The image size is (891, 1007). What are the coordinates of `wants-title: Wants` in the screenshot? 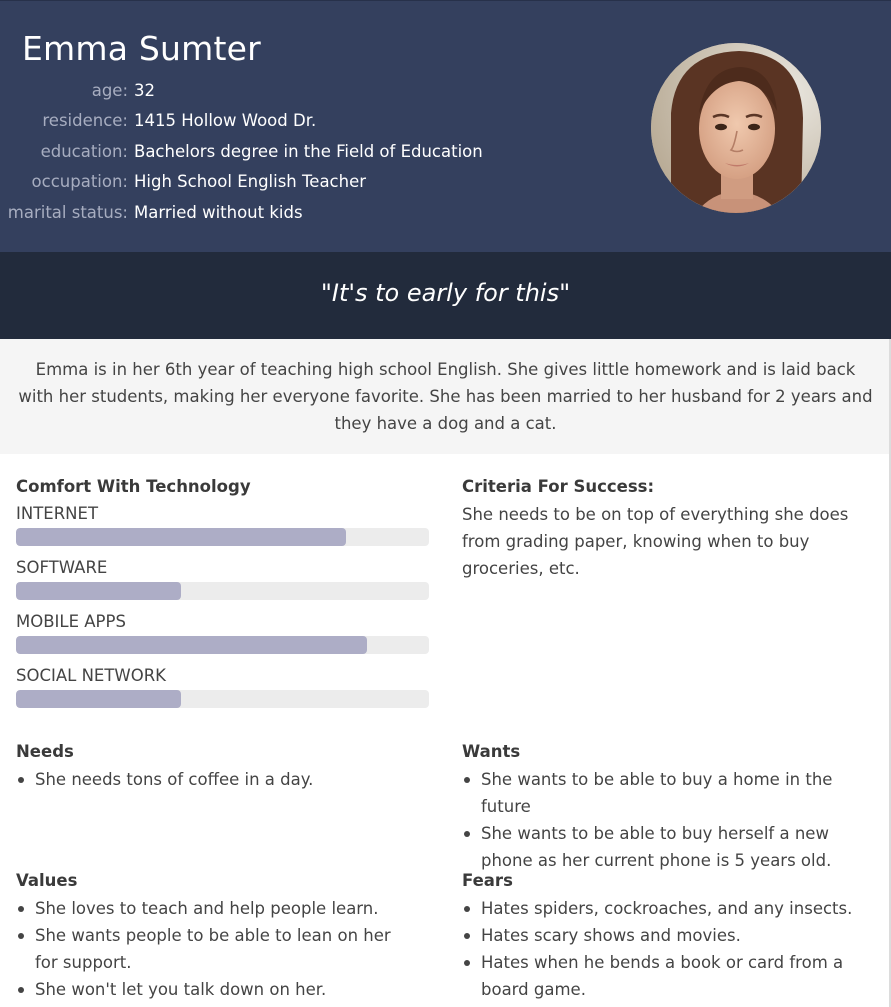 It's located at (491, 751).